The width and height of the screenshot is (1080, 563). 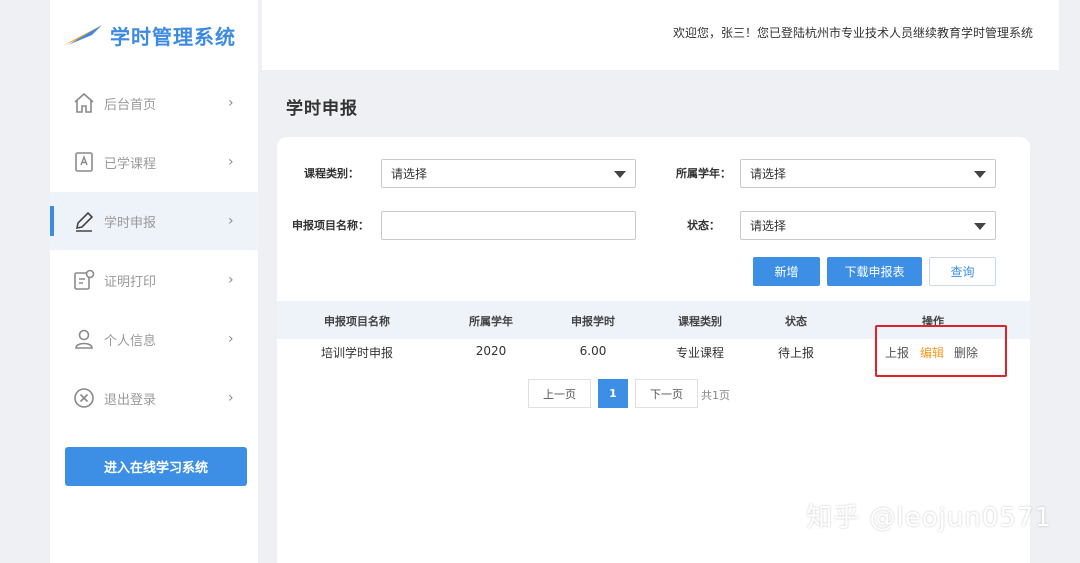 I want to click on logo-icon, so click(x=83, y=35).